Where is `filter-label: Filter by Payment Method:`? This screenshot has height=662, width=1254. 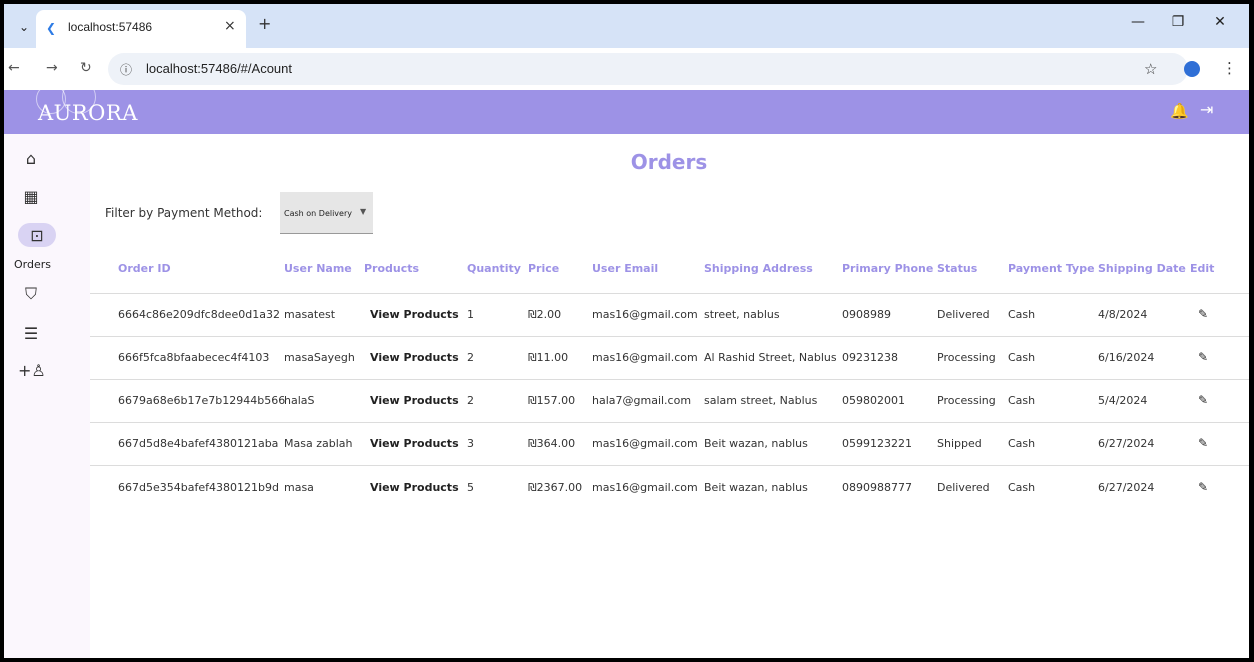 filter-label: Filter by Payment Method: is located at coordinates (184, 213).